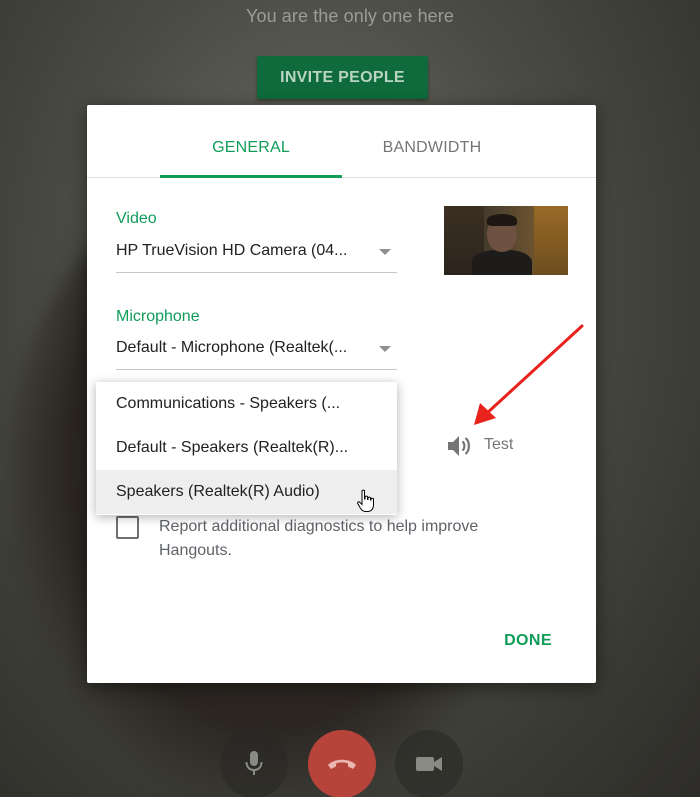 Image resolution: width=700 pixels, height=797 pixels. Describe the element at coordinates (158, 316) in the screenshot. I see `microphone-label: Microphone` at that location.